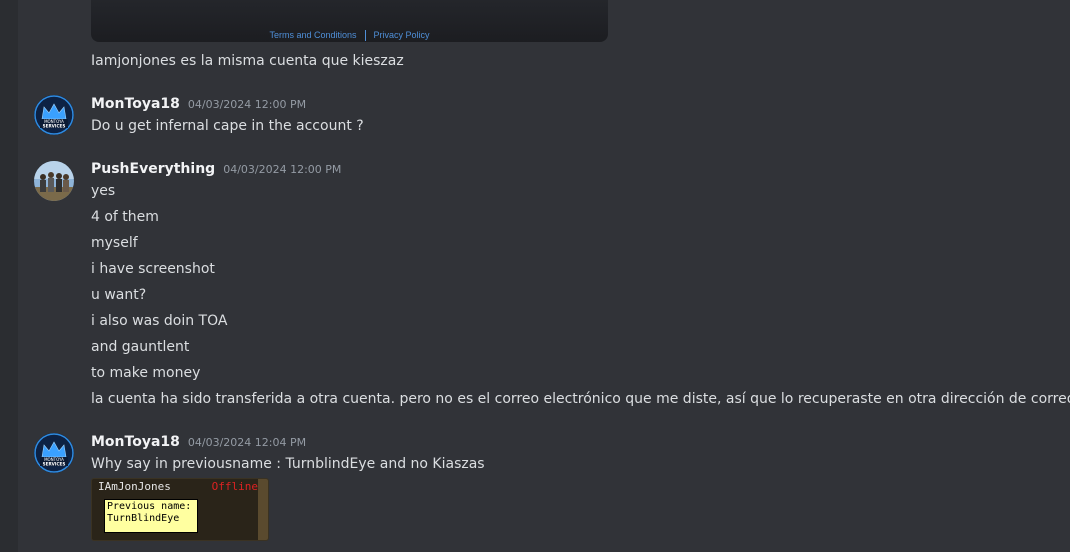 Image resolution: width=1070 pixels, height=552 pixels. I want to click on message-text: u want?, so click(119, 295).